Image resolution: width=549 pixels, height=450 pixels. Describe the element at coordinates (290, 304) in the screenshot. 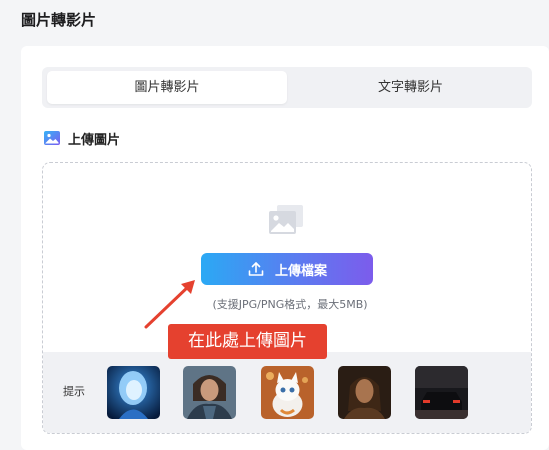

I see `upload-format-hint: (支援JPG/PNG格式，最大5MB)` at that location.